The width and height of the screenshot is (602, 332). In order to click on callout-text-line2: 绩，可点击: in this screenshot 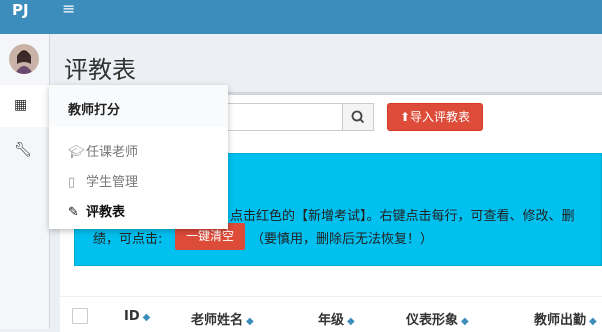, I will do `click(128, 239)`.